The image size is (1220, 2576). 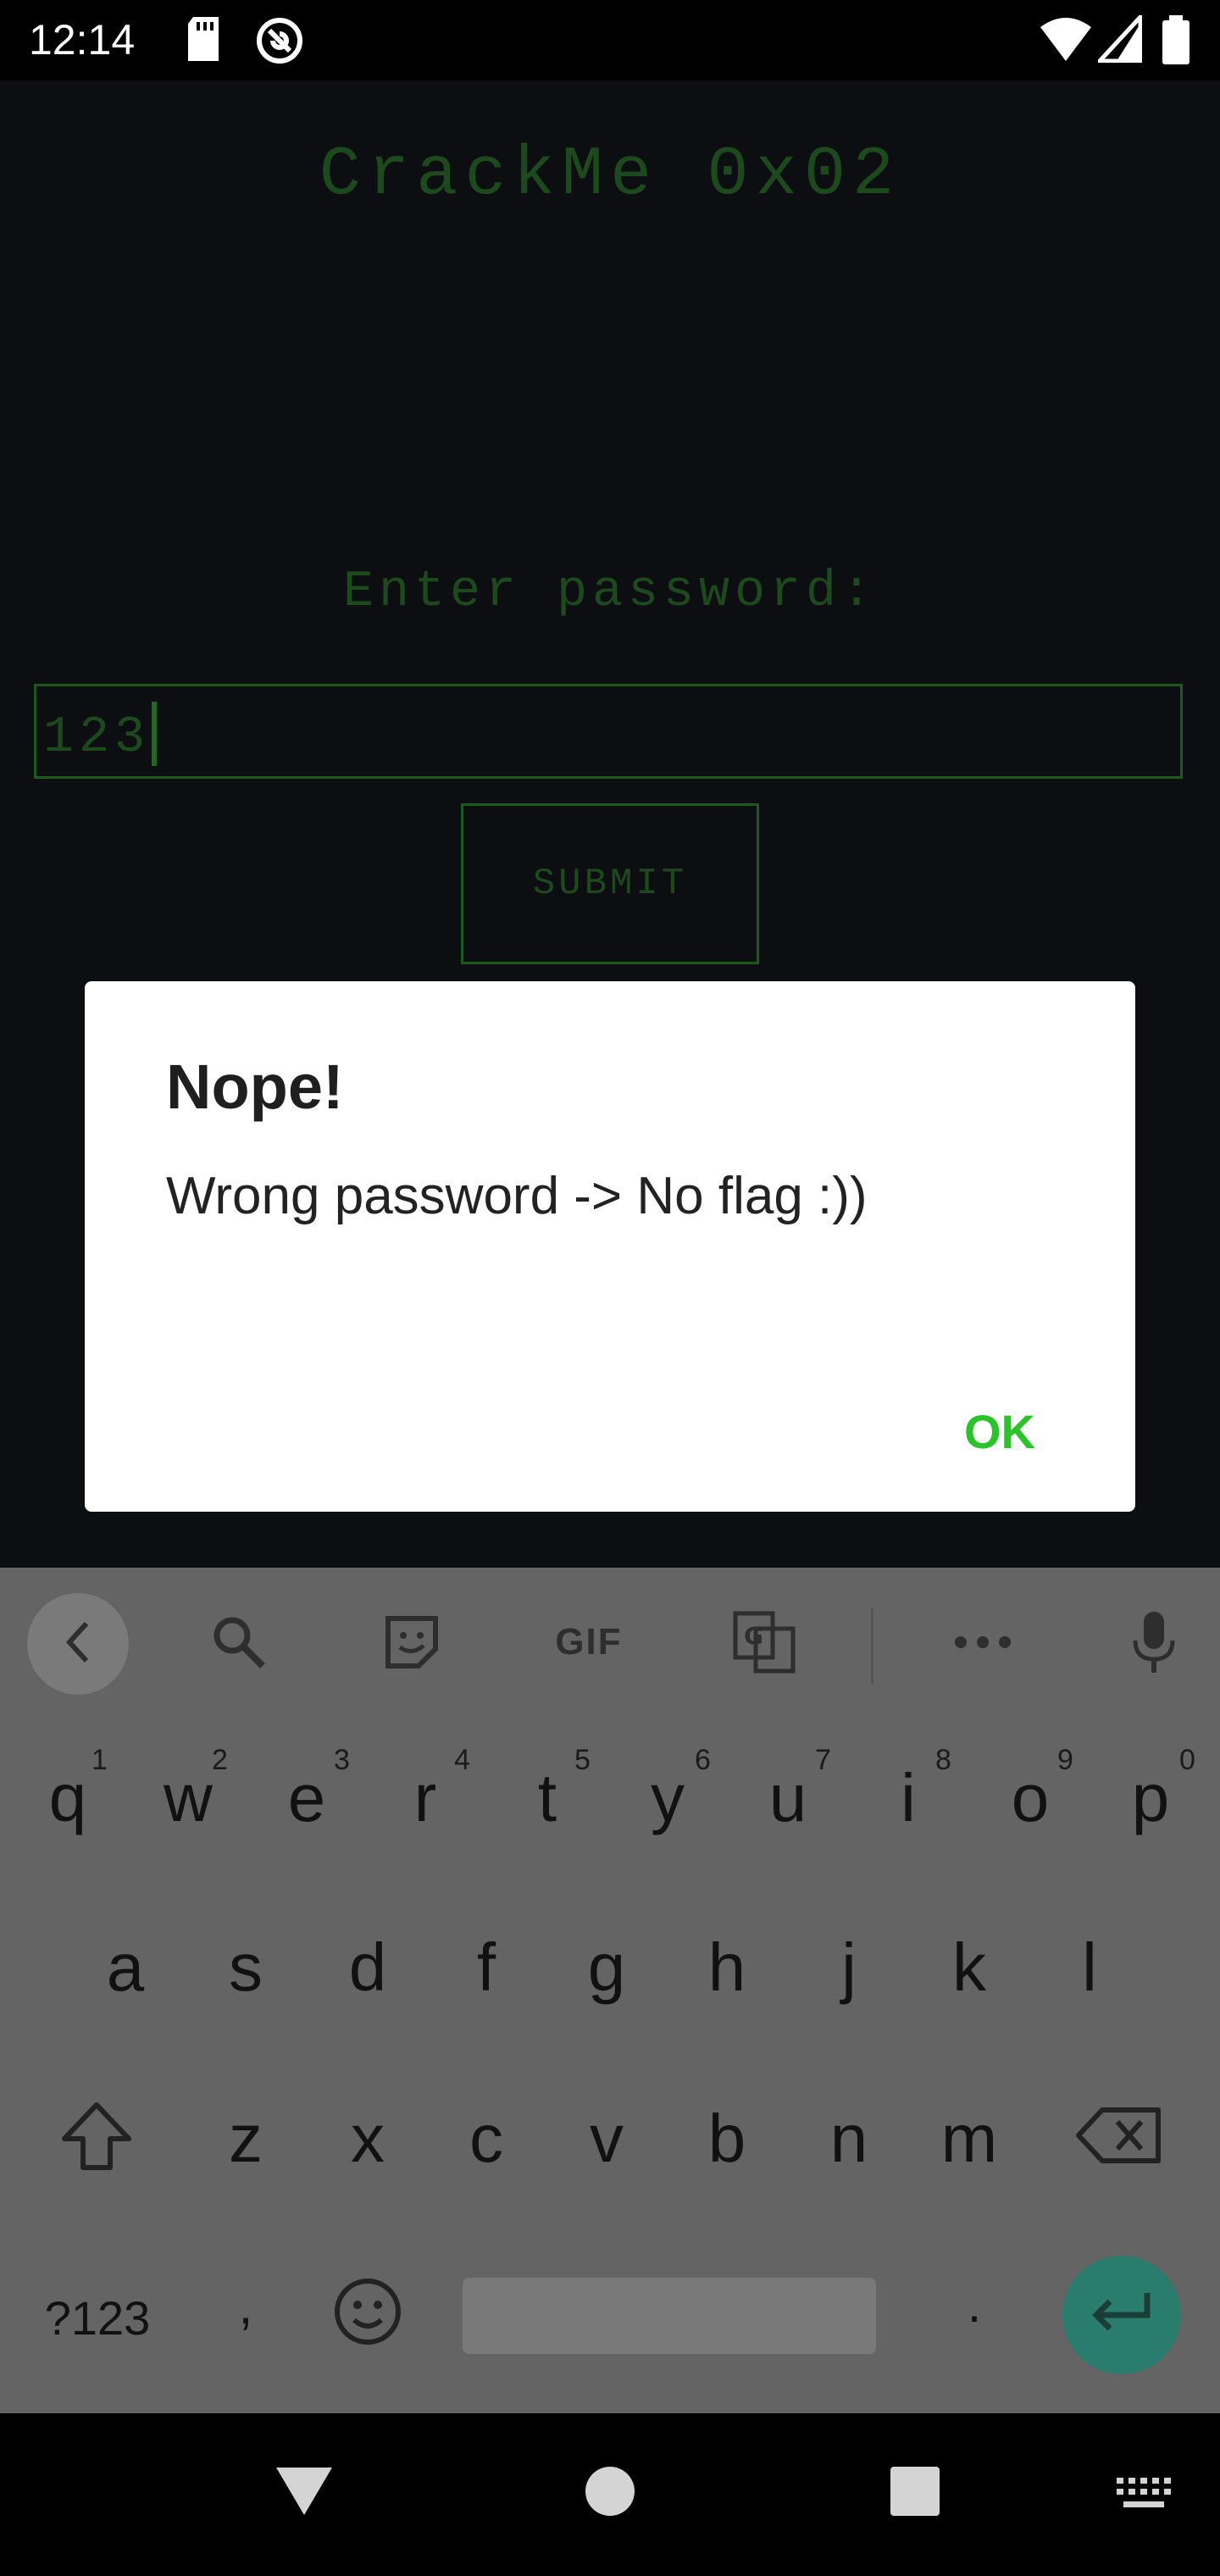 What do you see at coordinates (764, 1642) in the screenshot?
I see `translate-icon: G` at bounding box center [764, 1642].